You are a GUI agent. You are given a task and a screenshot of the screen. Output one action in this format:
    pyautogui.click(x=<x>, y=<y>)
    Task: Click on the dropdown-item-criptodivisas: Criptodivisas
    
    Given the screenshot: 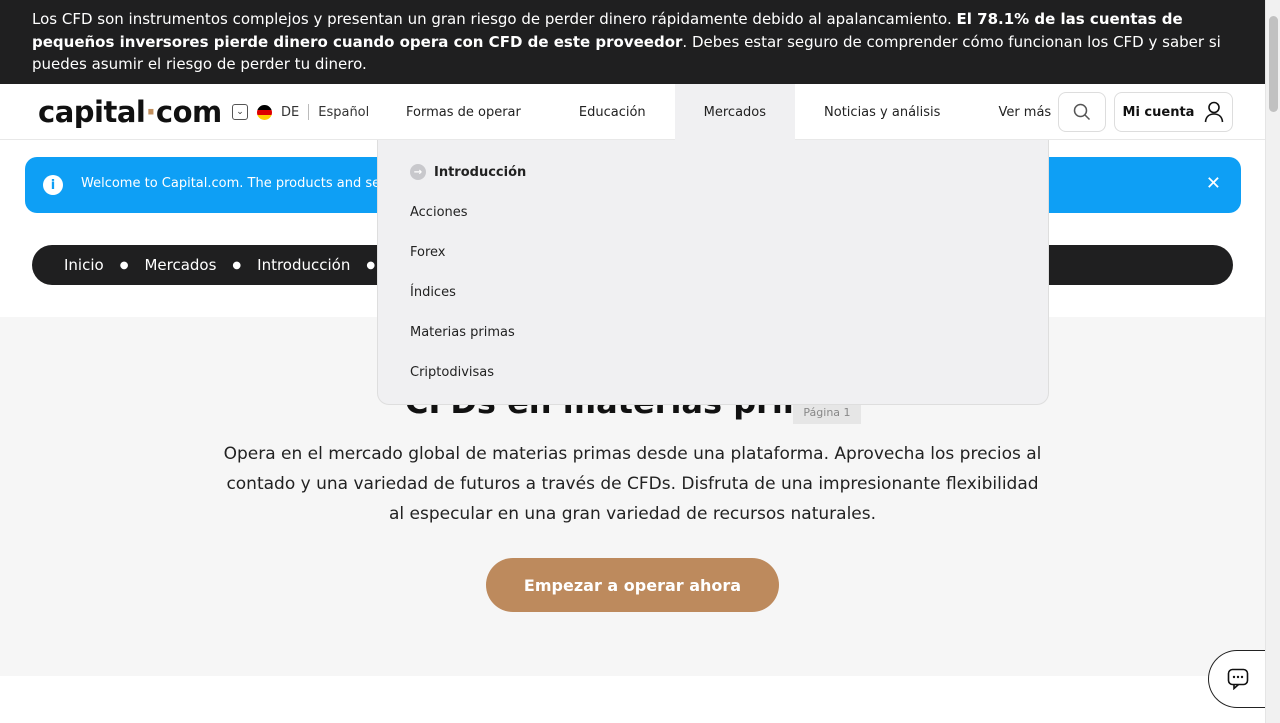 What is the action you would take?
    pyautogui.click(x=452, y=372)
    